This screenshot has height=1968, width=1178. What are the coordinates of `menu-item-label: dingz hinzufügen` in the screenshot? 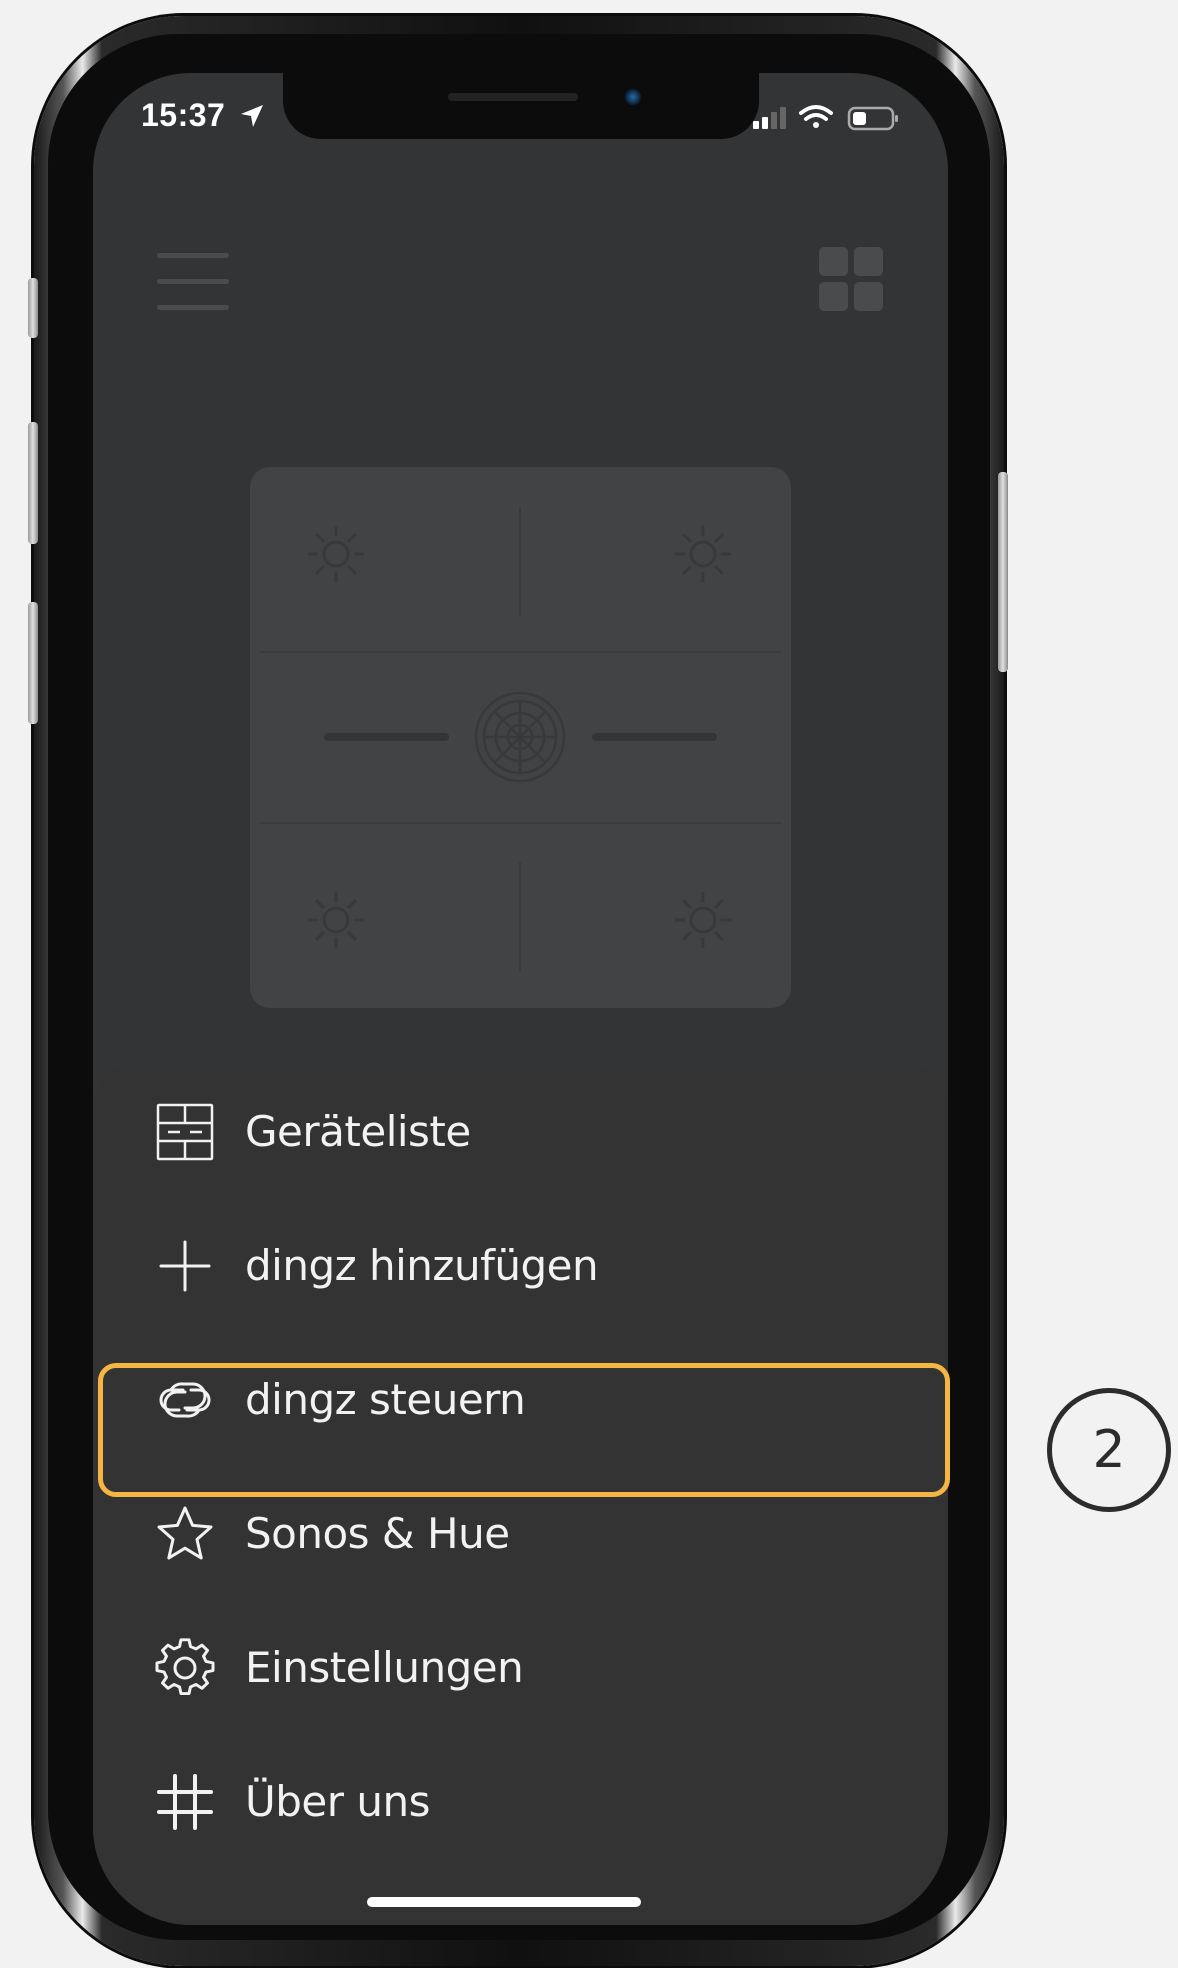 It's located at (422, 1265).